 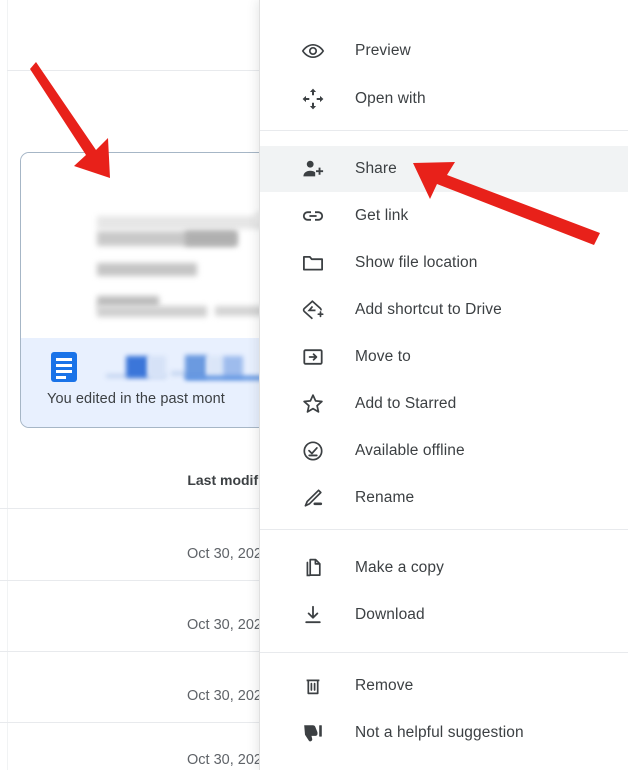 What do you see at coordinates (134, 70) in the screenshot?
I see `top-divider` at bounding box center [134, 70].